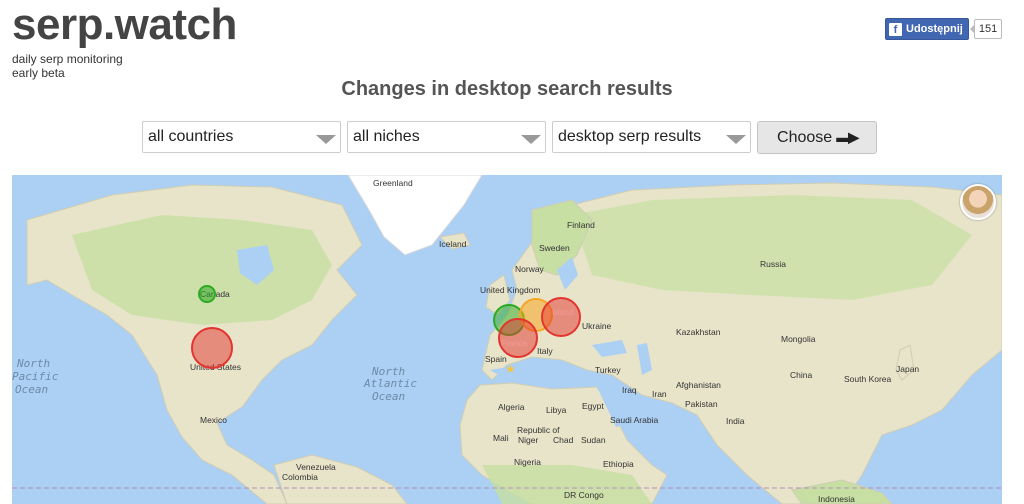  Describe the element at coordinates (659, 394) in the screenshot. I see `label-iran: Iran` at that location.